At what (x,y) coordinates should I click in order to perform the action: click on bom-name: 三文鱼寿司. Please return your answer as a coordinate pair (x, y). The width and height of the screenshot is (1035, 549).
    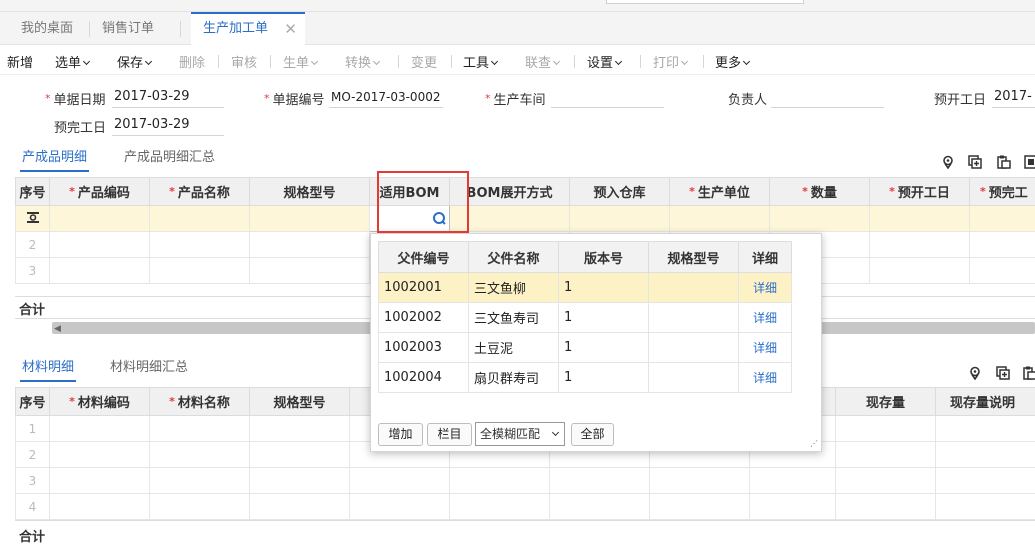
    Looking at the image, I should click on (513, 317).